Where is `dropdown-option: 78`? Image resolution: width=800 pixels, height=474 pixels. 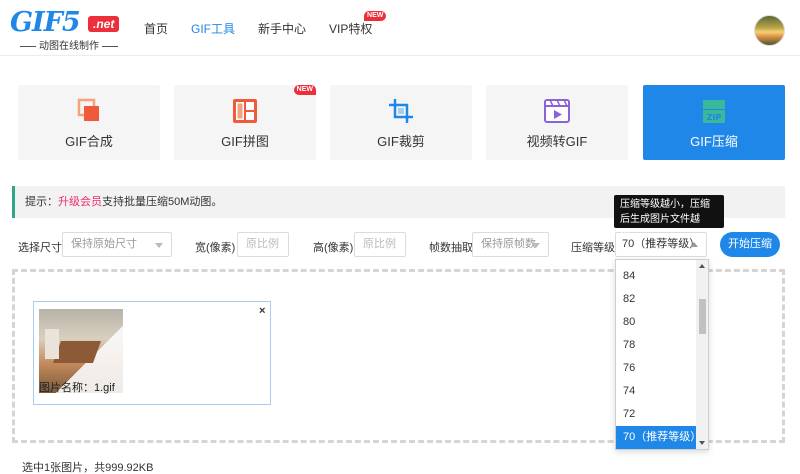 dropdown-option: 78 is located at coordinates (656, 345).